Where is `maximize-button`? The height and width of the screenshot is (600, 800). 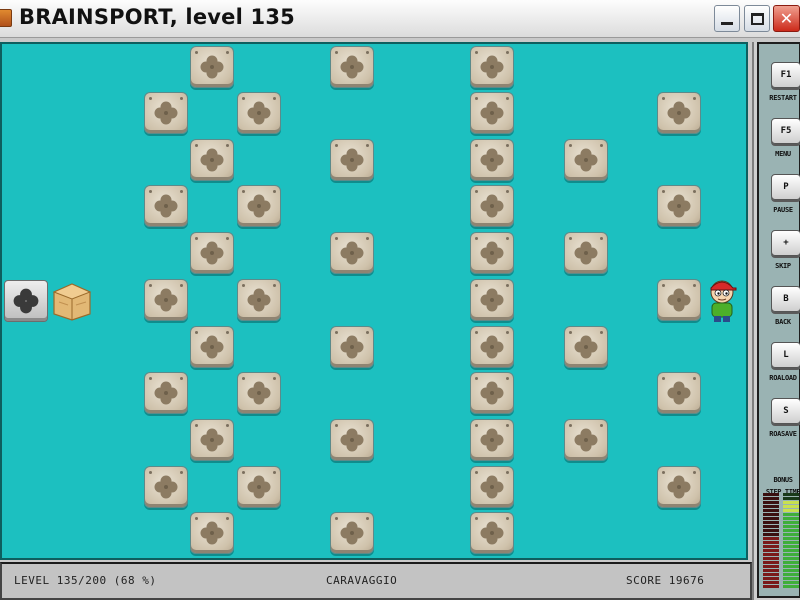 maximize-button is located at coordinates (757, 18).